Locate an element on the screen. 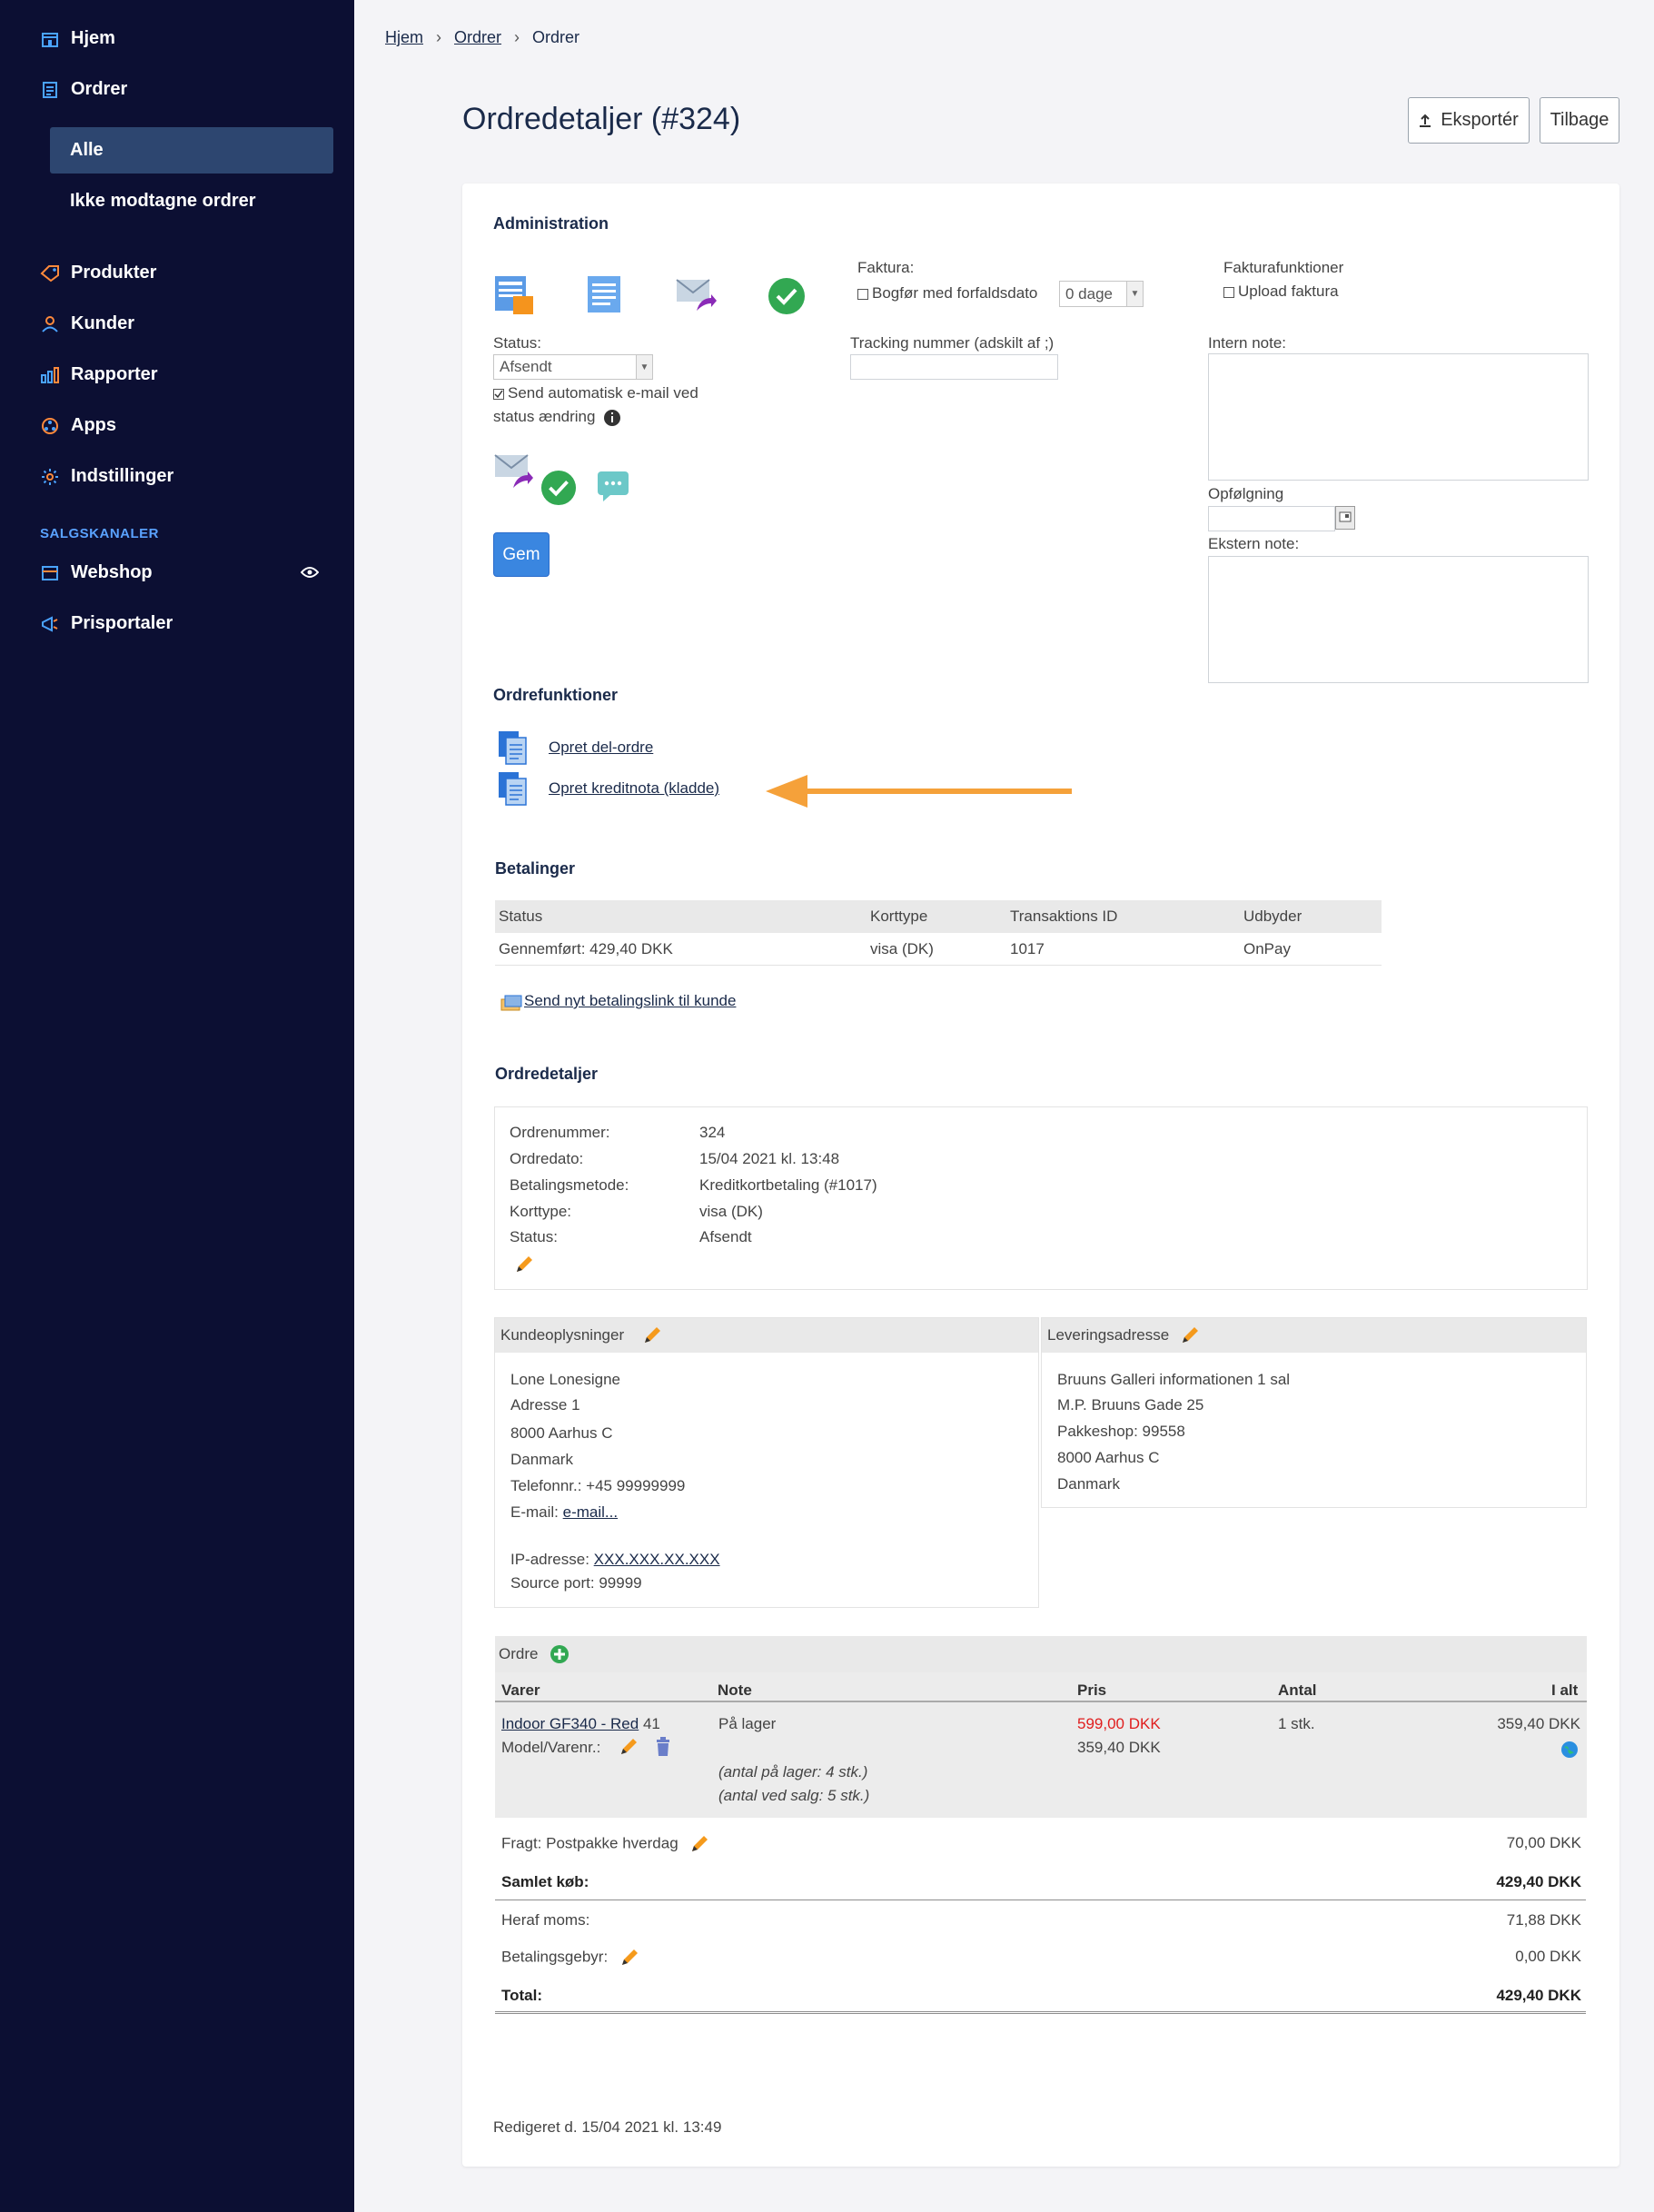 The image size is (1654, 2212). auto-email-checkbox is located at coordinates (498, 394).